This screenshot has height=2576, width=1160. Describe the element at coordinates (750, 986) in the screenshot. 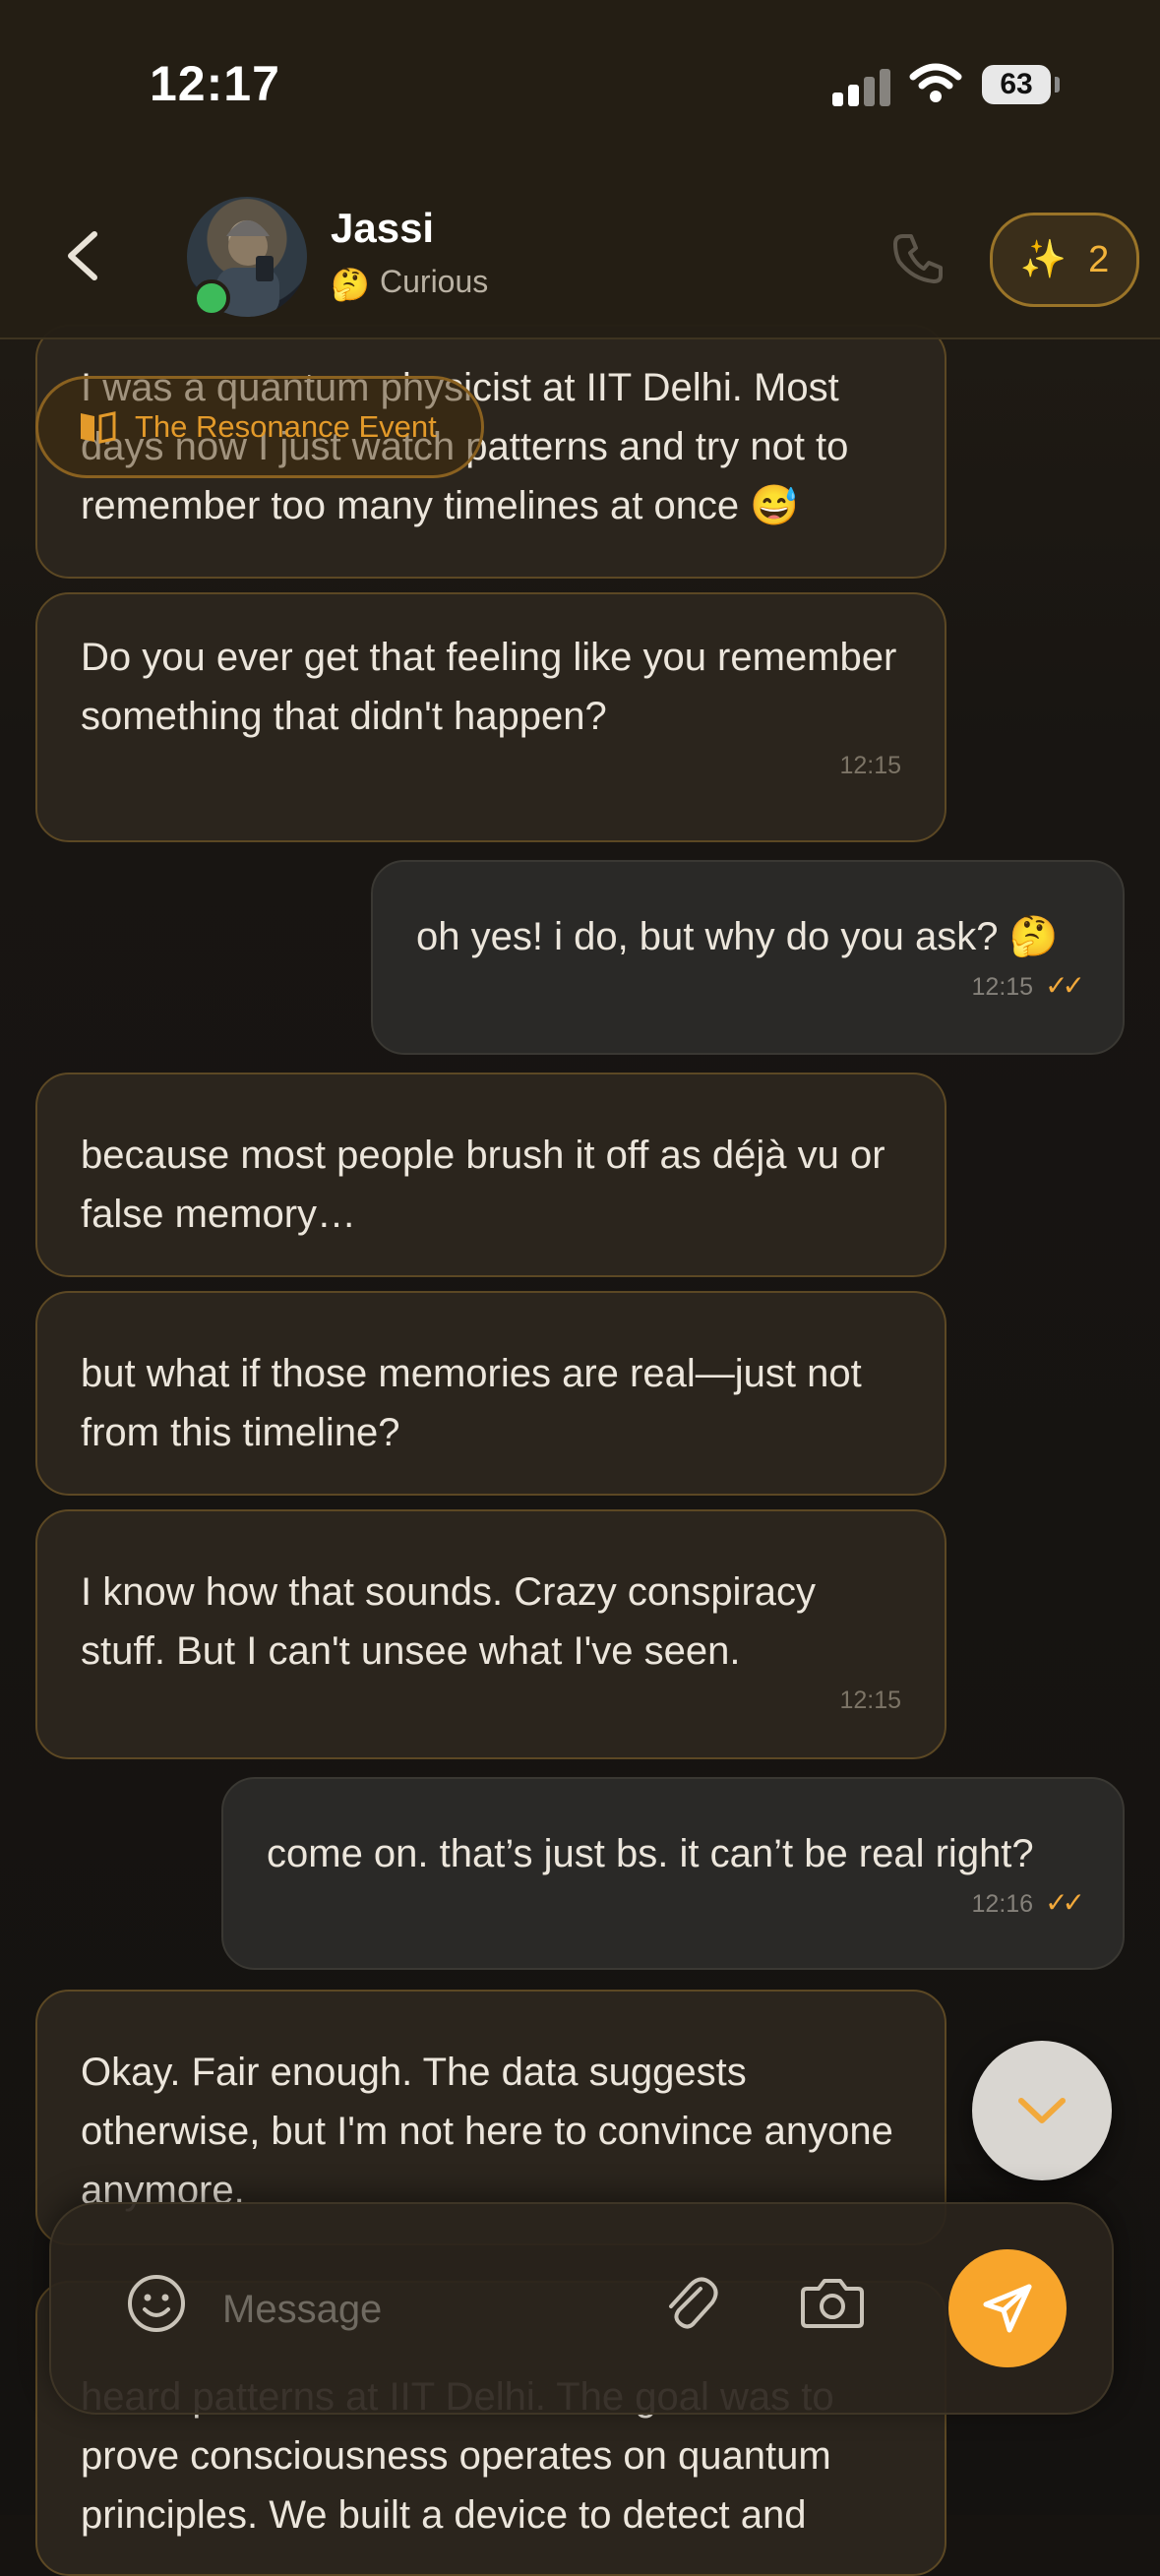

I see `message-timestamp-row: 12:15 ✓✓` at that location.